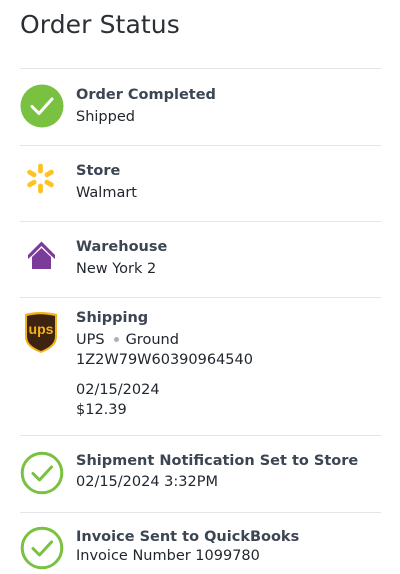  Describe the element at coordinates (42, 106) in the screenshot. I see `check-circle-filled-icon` at that location.